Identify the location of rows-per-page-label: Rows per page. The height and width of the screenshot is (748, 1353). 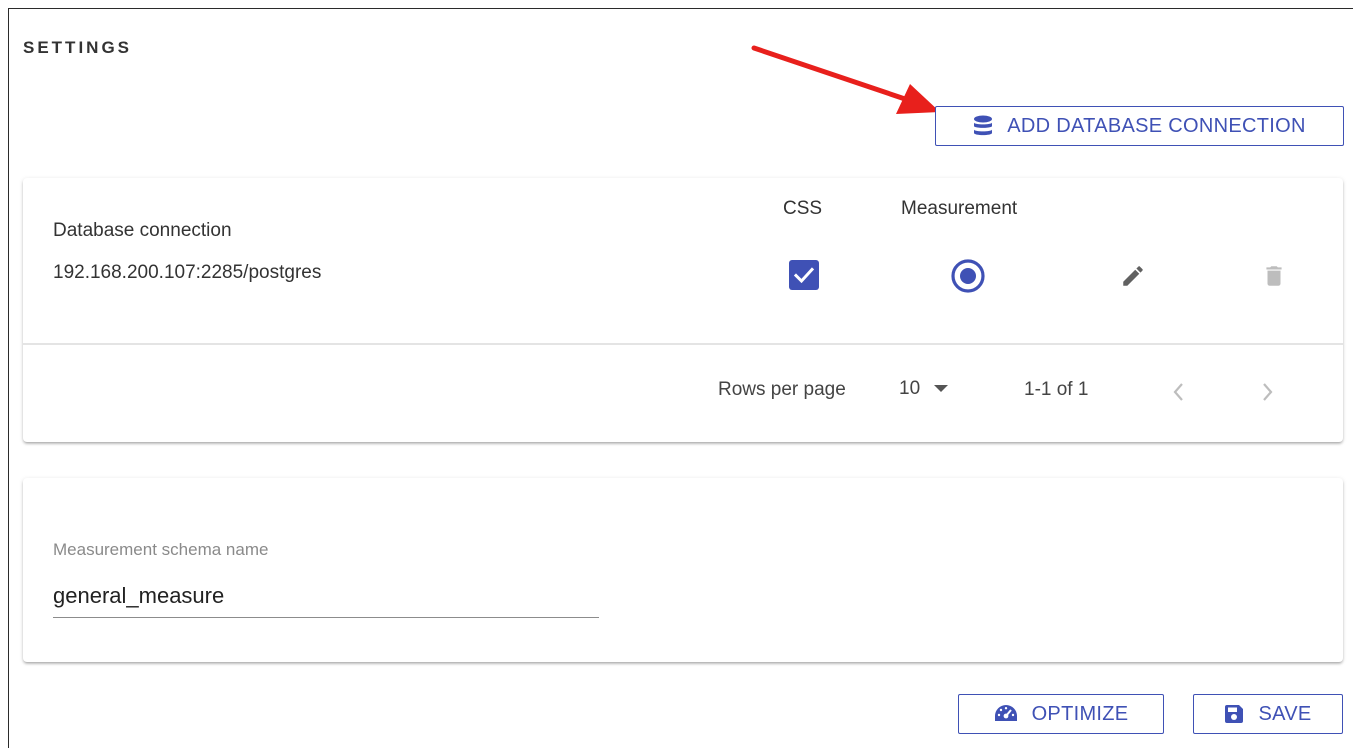
(782, 389).